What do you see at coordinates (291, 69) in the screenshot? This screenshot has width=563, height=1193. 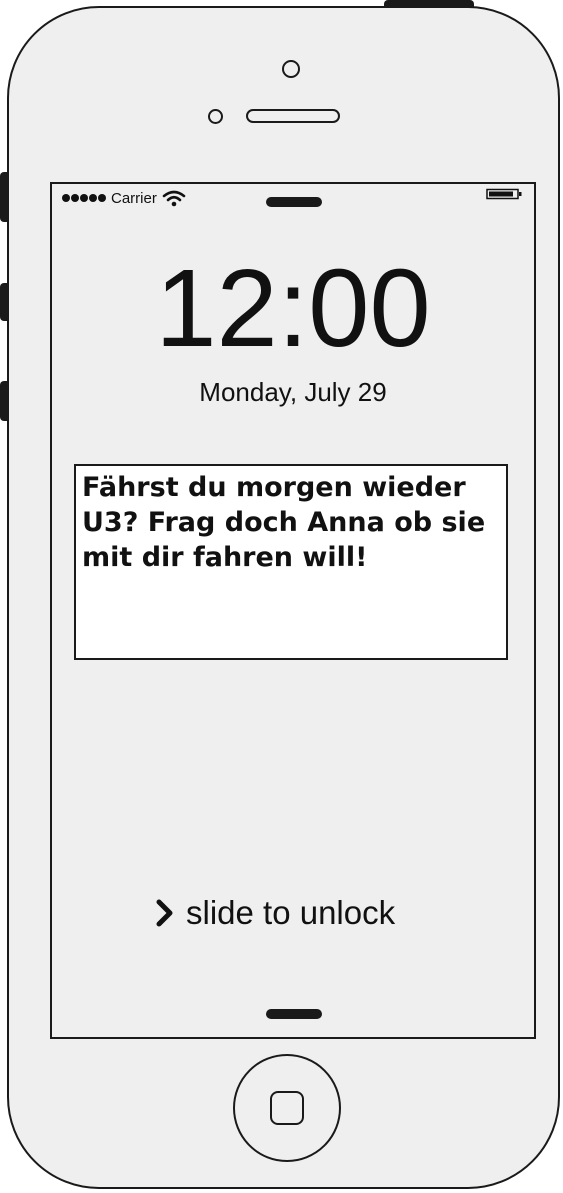 I see `front-camera` at bounding box center [291, 69].